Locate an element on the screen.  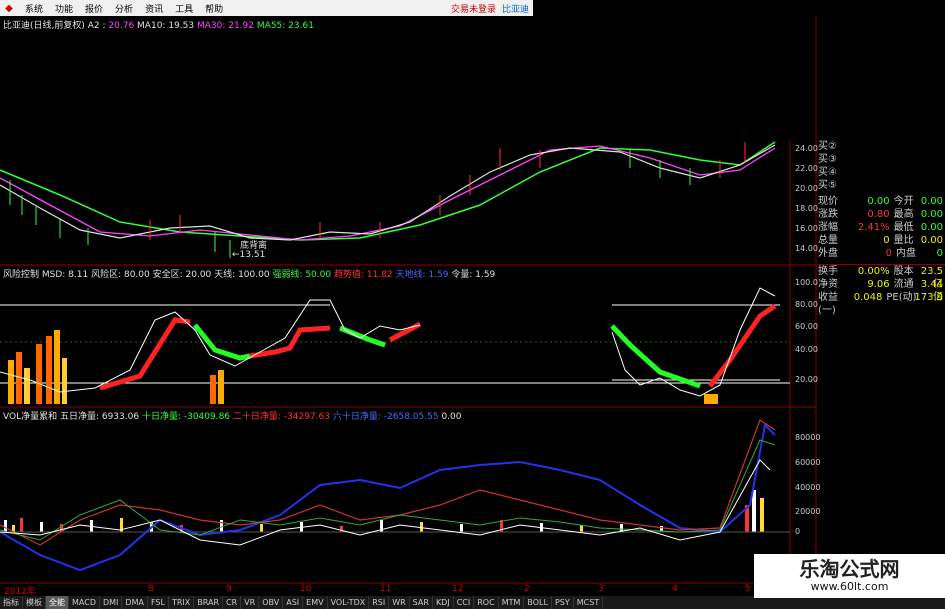
quote-row: 买④ is located at coordinates (881, 172).